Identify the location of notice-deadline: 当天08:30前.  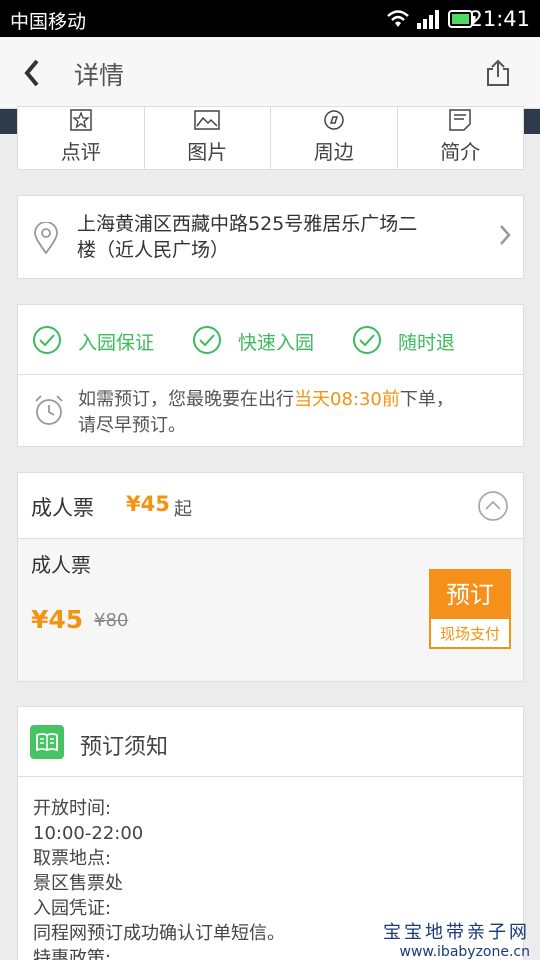
(347, 399).